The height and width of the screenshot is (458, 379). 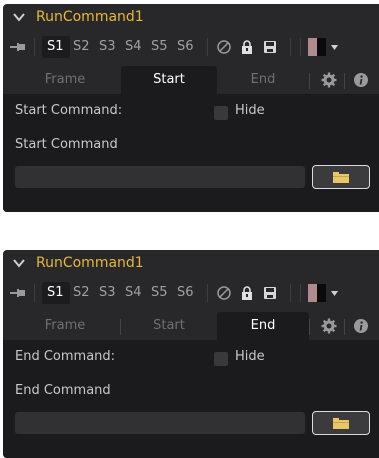 I want to click on end-command-field-label: End Command, so click(x=63, y=390).